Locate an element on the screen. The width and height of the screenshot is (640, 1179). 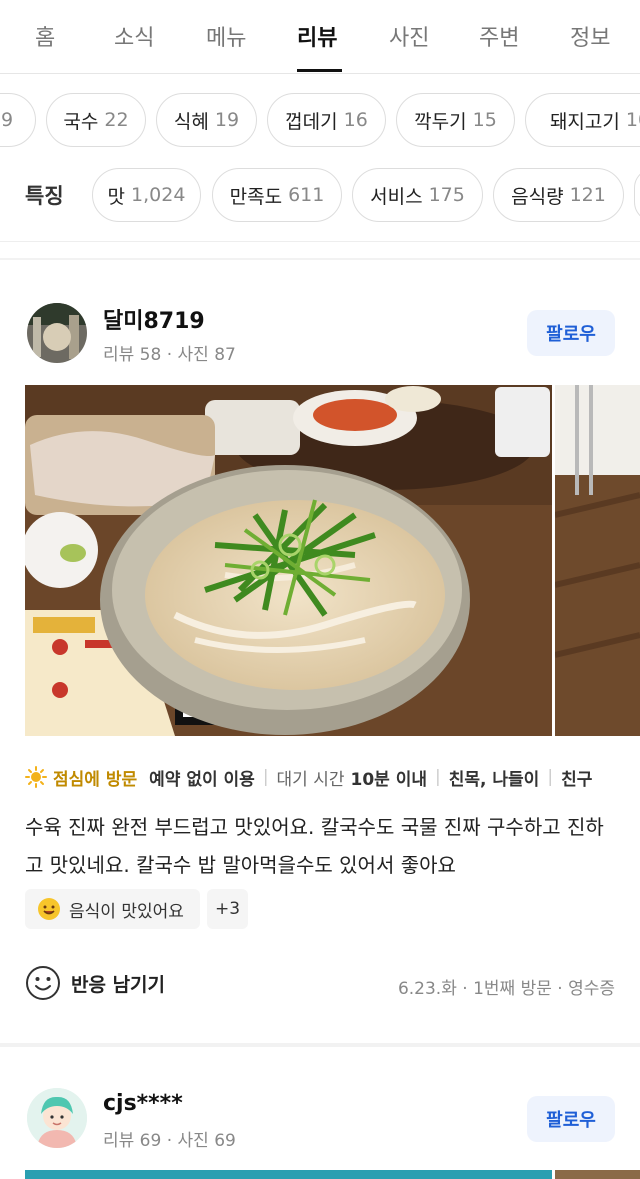
companion: 친구 is located at coordinates (577, 779).